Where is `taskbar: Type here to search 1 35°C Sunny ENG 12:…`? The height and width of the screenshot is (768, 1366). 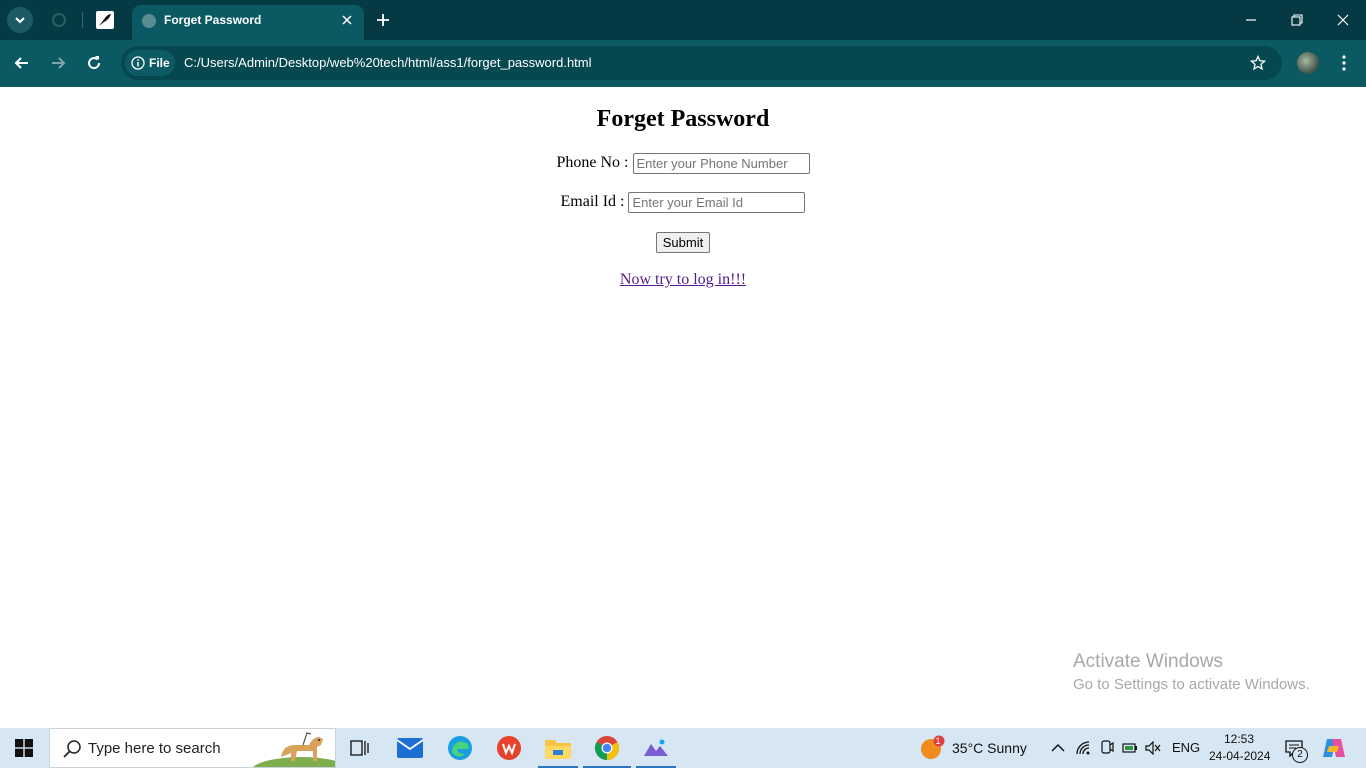
taskbar: Type here to search 1 35°C Sunny ENG 12:… is located at coordinates (683, 748).